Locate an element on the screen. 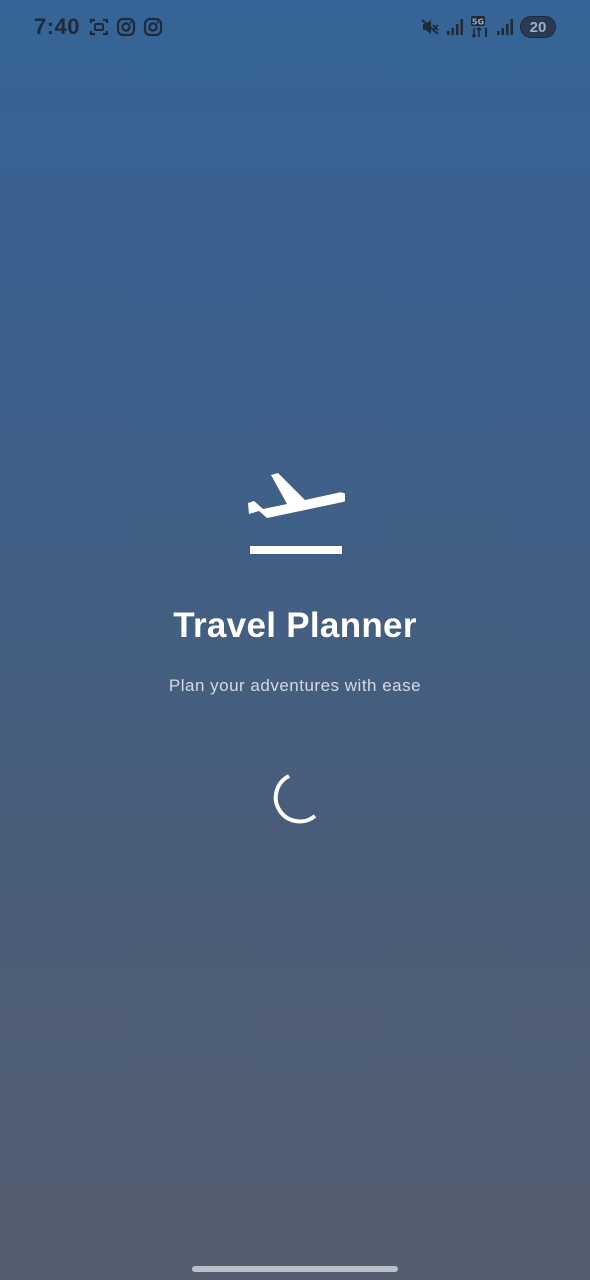 Image resolution: width=590 pixels, height=1280 pixels. status-left-icons is located at coordinates (126, 27).